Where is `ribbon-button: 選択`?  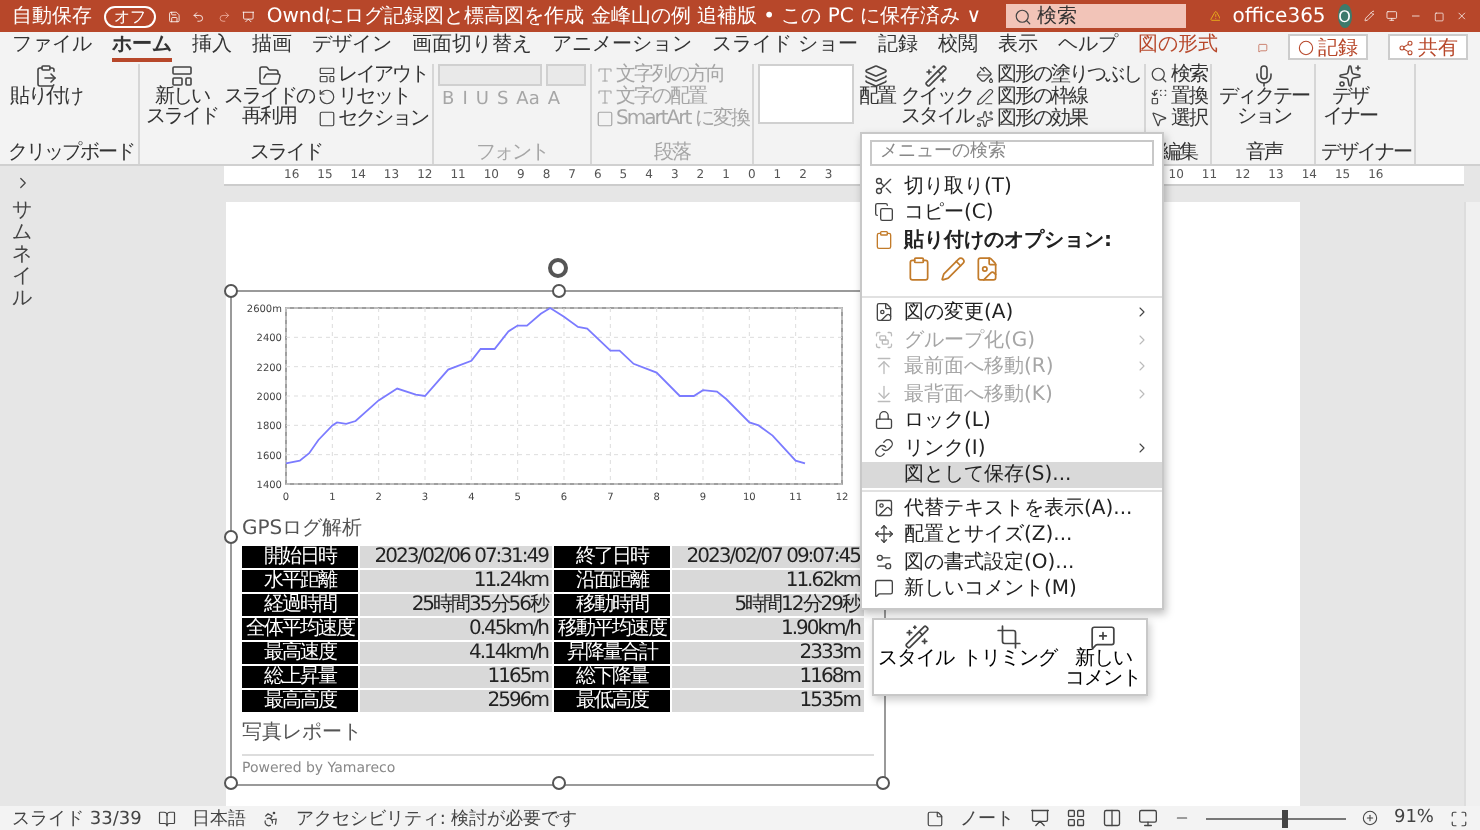 ribbon-button: 選択 is located at coordinates (1178, 119).